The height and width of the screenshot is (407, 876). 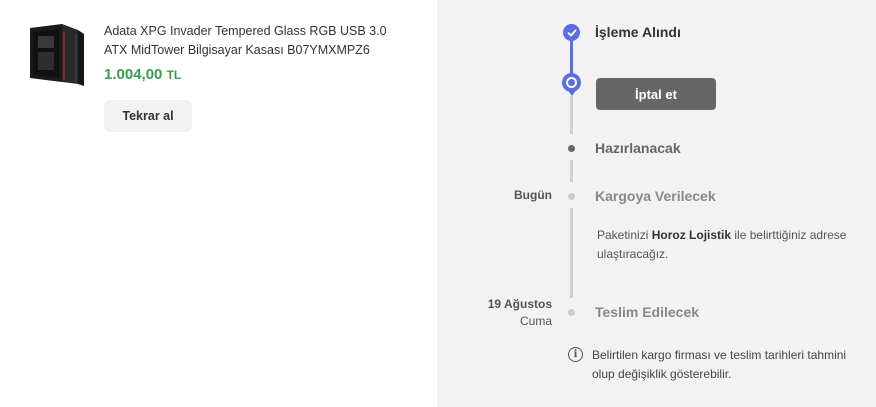 I want to click on step-label-processed: İşleme Alındı, so click(x=638, y=32).